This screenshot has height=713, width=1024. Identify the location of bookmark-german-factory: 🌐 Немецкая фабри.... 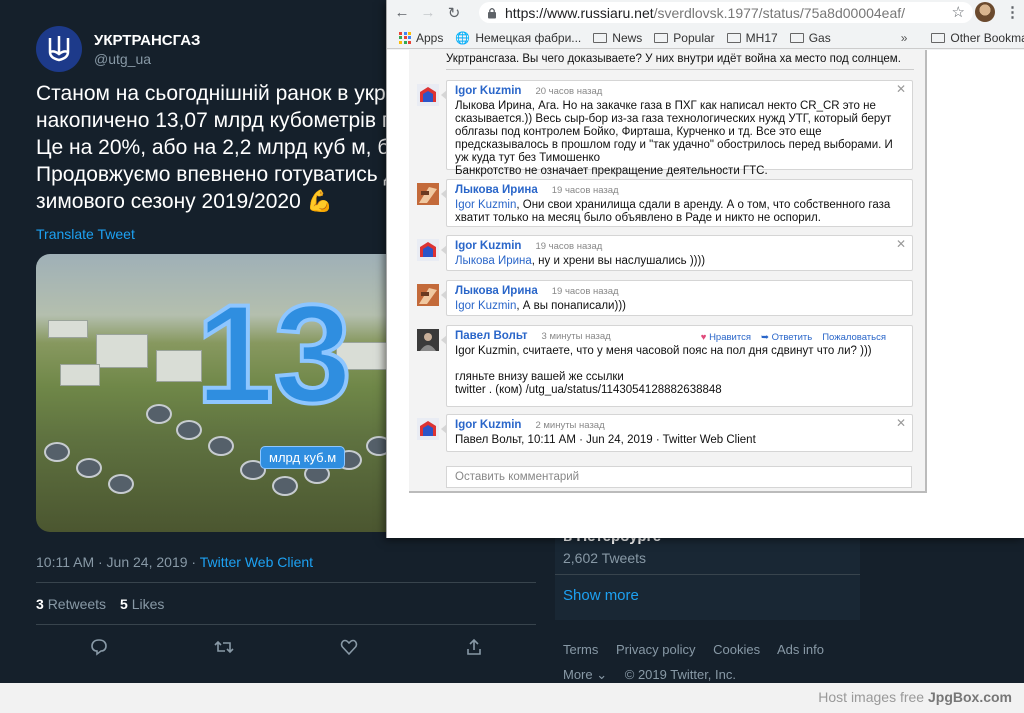
(518, 38).